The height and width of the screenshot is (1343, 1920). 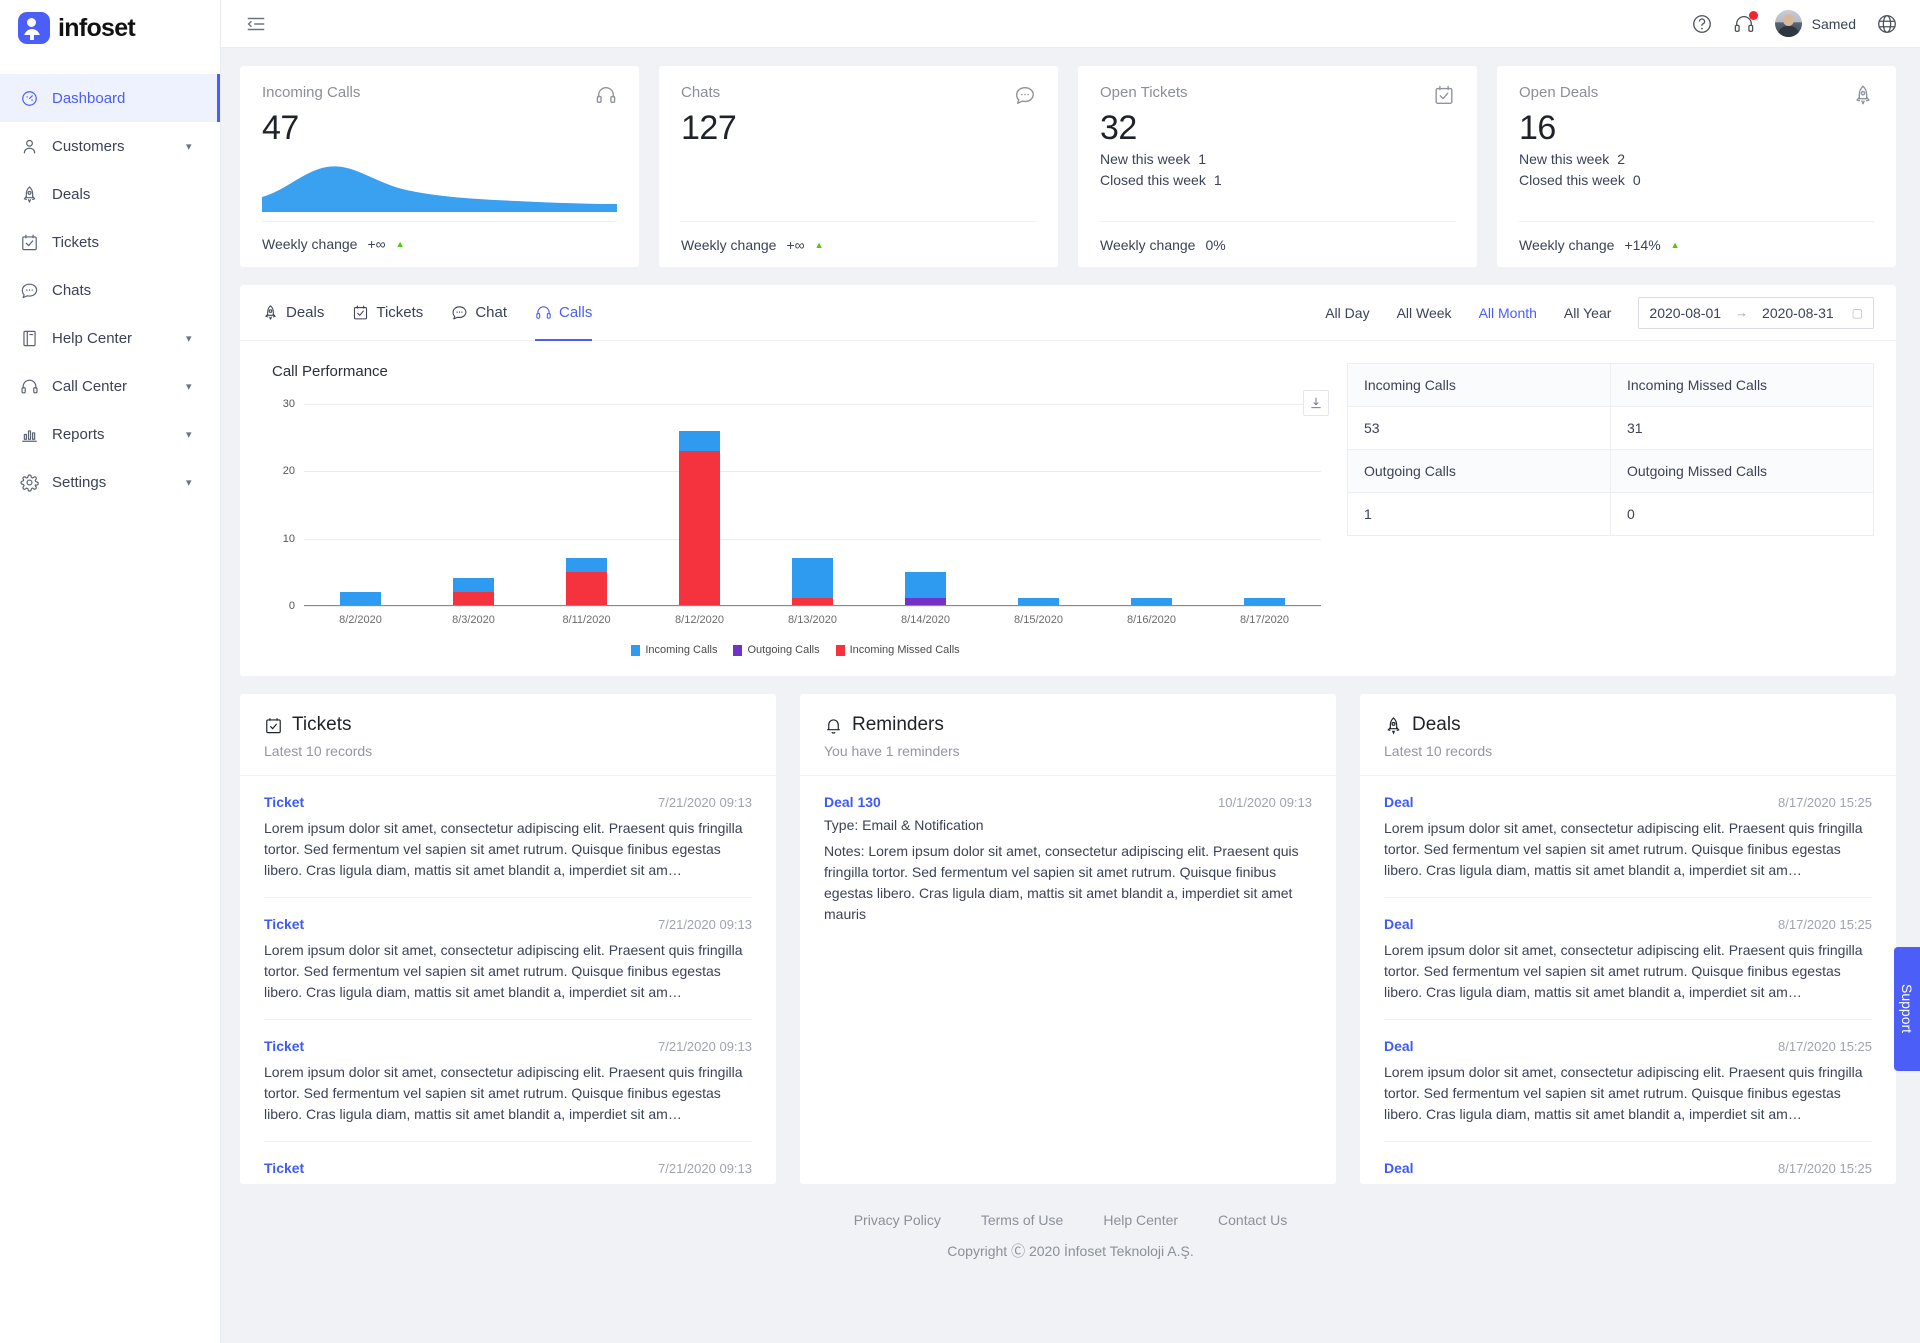 What do you see at coordinates (898, 724) in the screenshot?
I see `reminders-title-text: Reminders` at bounding box center [898, 724].